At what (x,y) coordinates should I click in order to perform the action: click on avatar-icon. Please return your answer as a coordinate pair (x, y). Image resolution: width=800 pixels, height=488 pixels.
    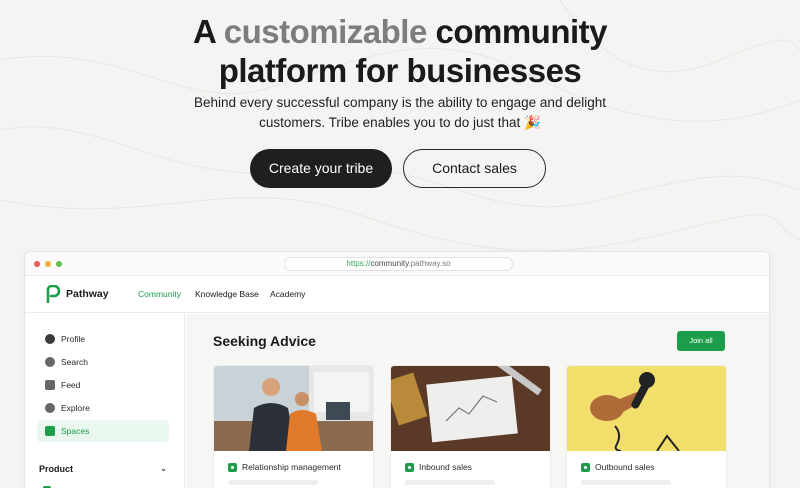
    Looking at the image, I should click on (50, 339).